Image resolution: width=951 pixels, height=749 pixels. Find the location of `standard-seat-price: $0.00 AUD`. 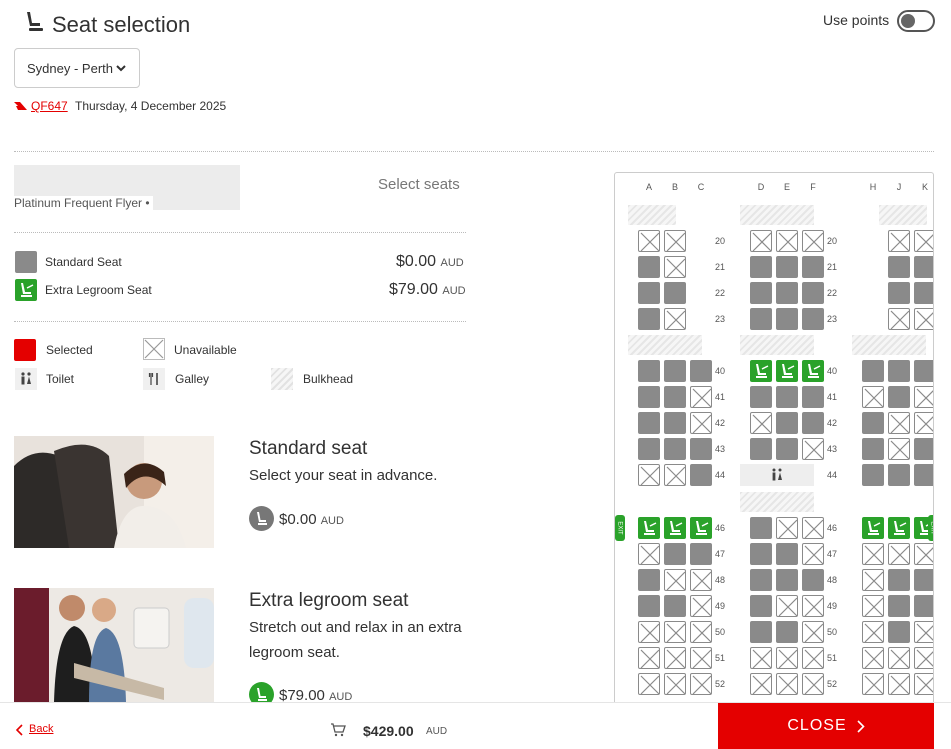

standard-seat-price: $0.00 AUD is located at coordinates (430, 261).